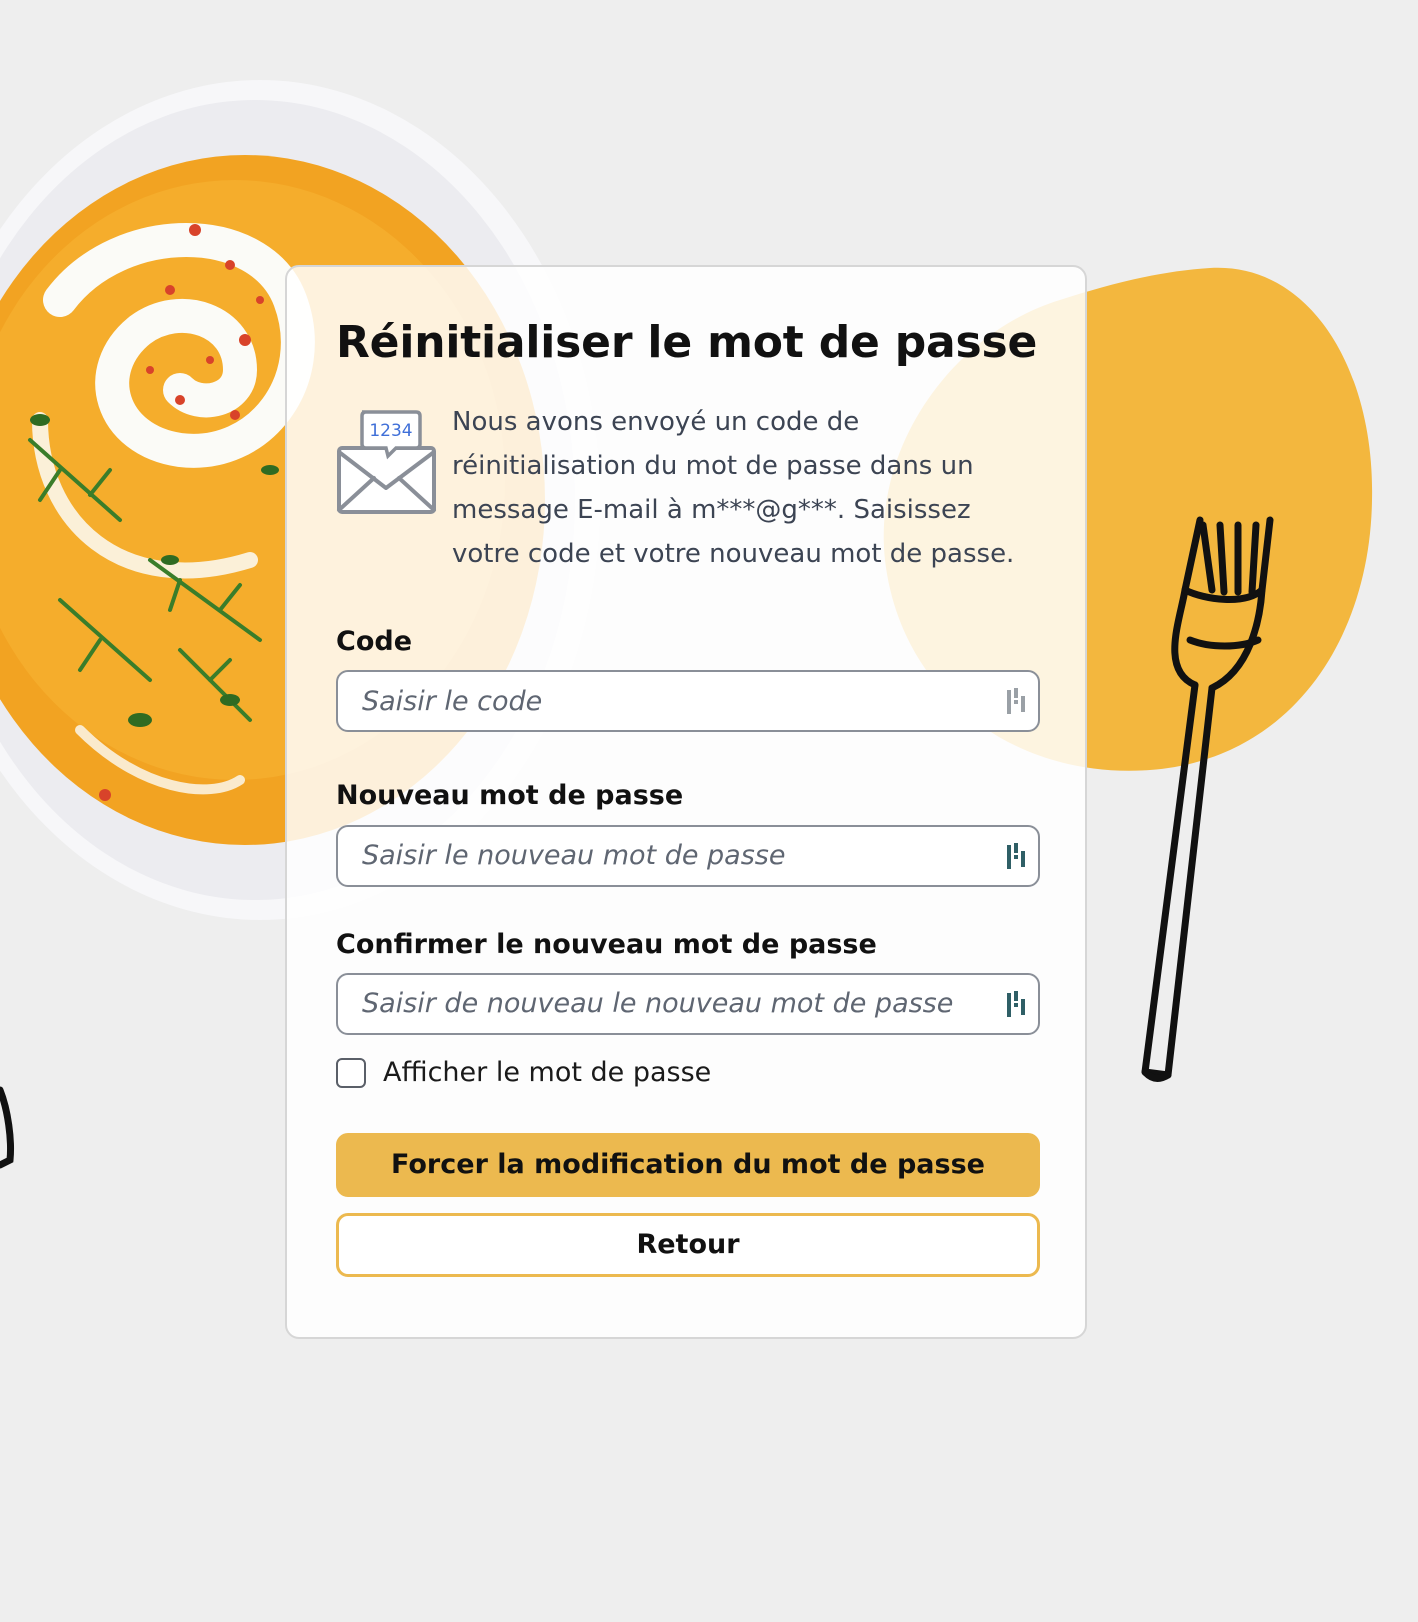 This screenshot has width=1418, height=1622. I want to click on code-input, so click(688, 701).